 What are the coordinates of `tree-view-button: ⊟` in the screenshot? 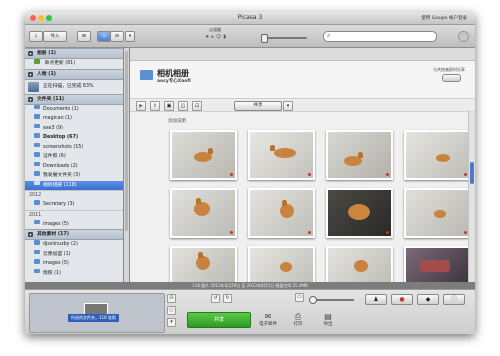 It's located at (117, 36).